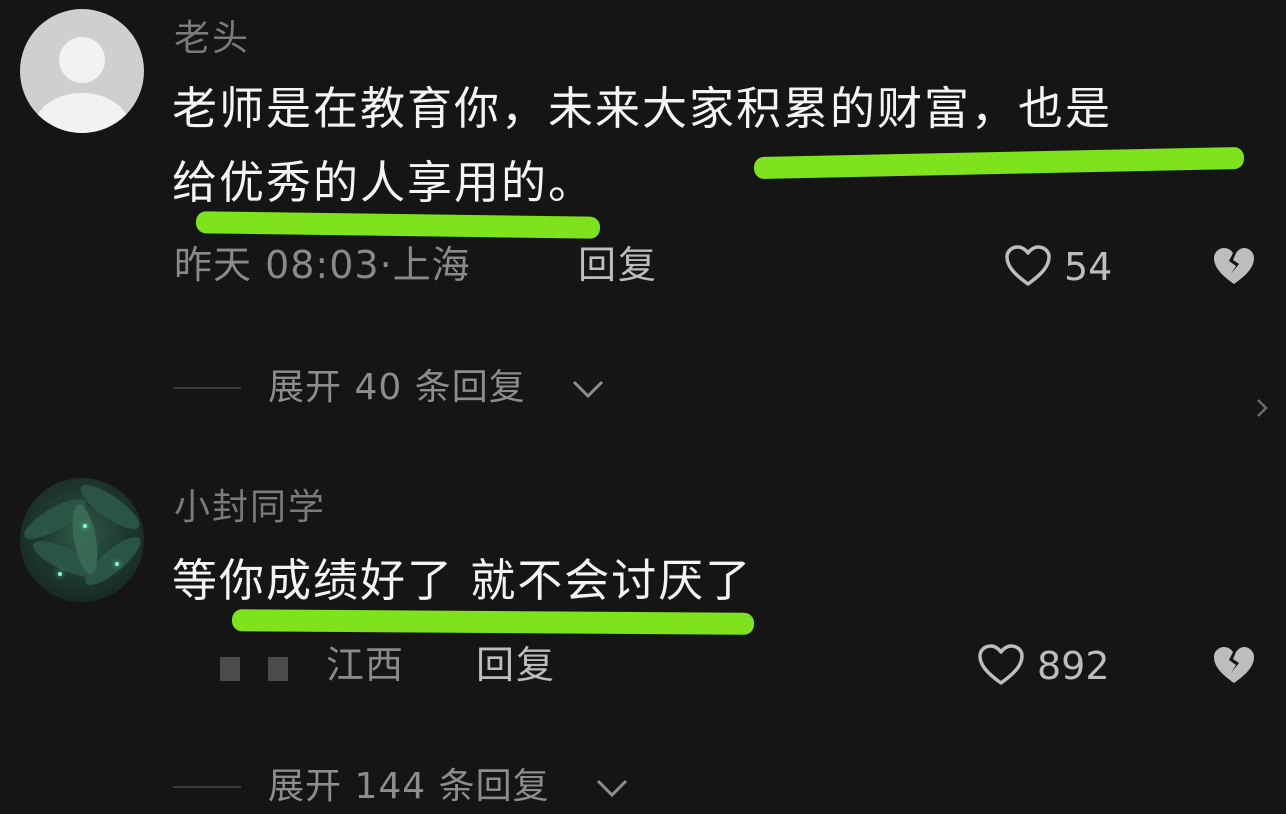 The width and height of the screenshot is (1286, 814). Describe the element at coordinates (212, 39) in the screenshot. I see `comment-username: 老头` at that location.